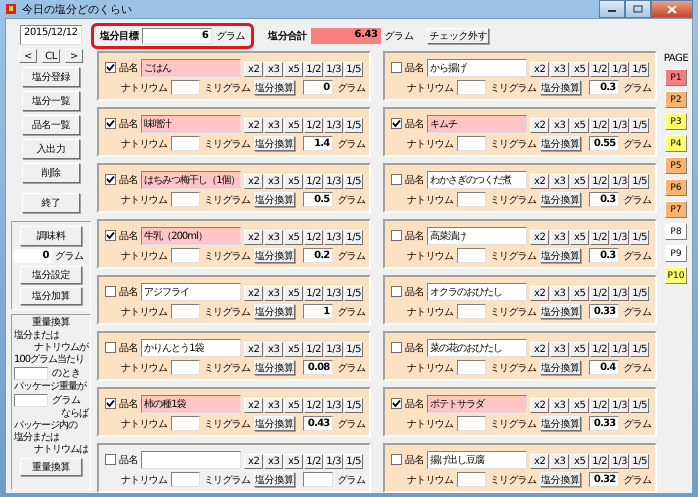 This screenshot has height=497, width=698. What do you see at coordinates (51, 296) in the screenshot?
I see `salt-button: 塩分加算` at bounding box center [51, 296].